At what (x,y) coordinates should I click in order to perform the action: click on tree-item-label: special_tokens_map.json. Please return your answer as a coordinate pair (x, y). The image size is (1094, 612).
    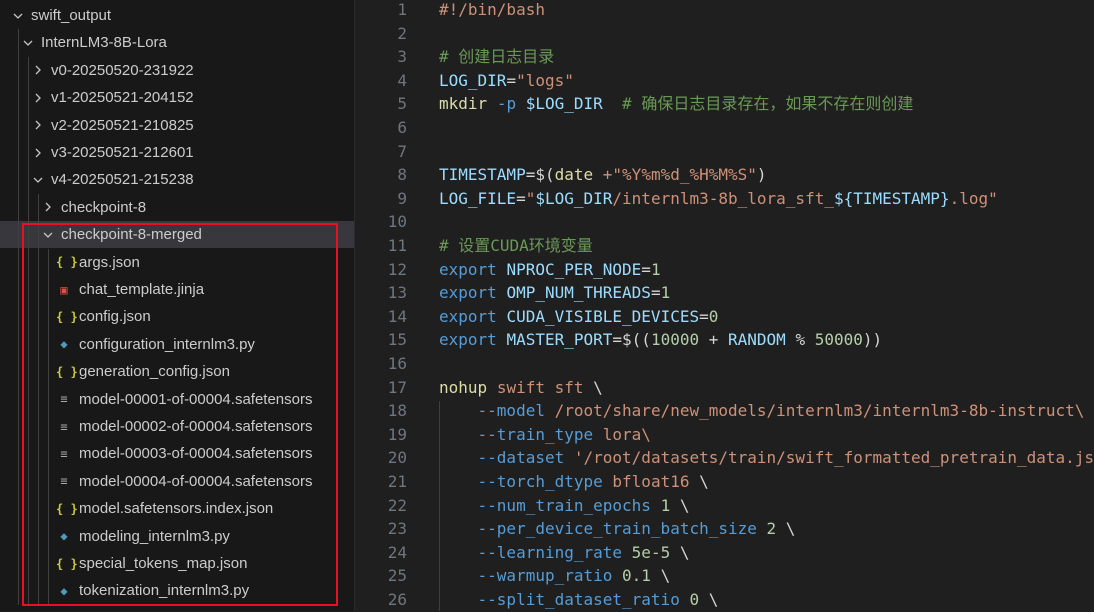
    Looking at the image, I should click on (163, 563).